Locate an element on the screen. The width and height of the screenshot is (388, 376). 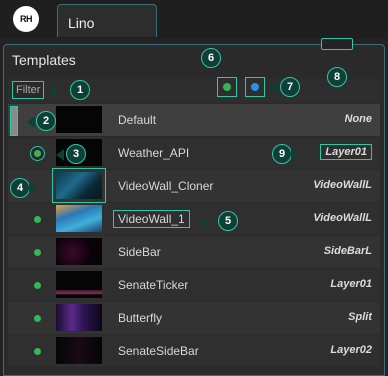
app-logo: RH is located at coordinates (26, 19).